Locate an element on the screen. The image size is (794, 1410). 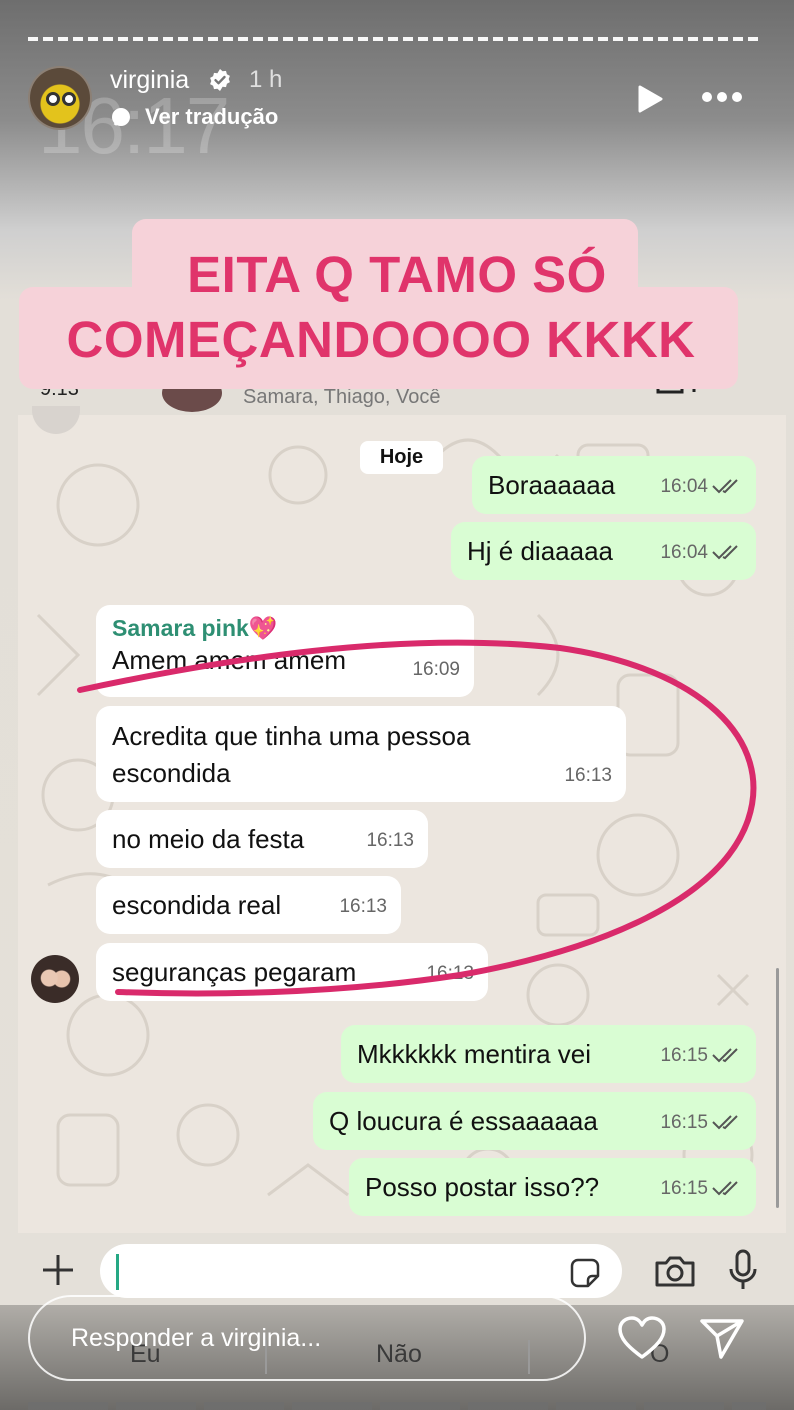
chat-scrollbar is located at coordinates (777, 1088).